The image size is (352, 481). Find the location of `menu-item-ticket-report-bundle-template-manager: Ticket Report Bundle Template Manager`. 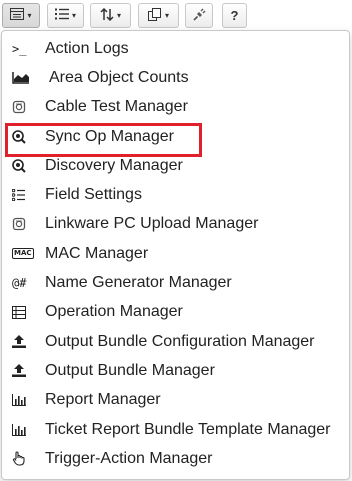

menu-item-ticket-report-bundle-template-manager: Ticket Report Bundle Template Manager is located at coordinates (175, 429).